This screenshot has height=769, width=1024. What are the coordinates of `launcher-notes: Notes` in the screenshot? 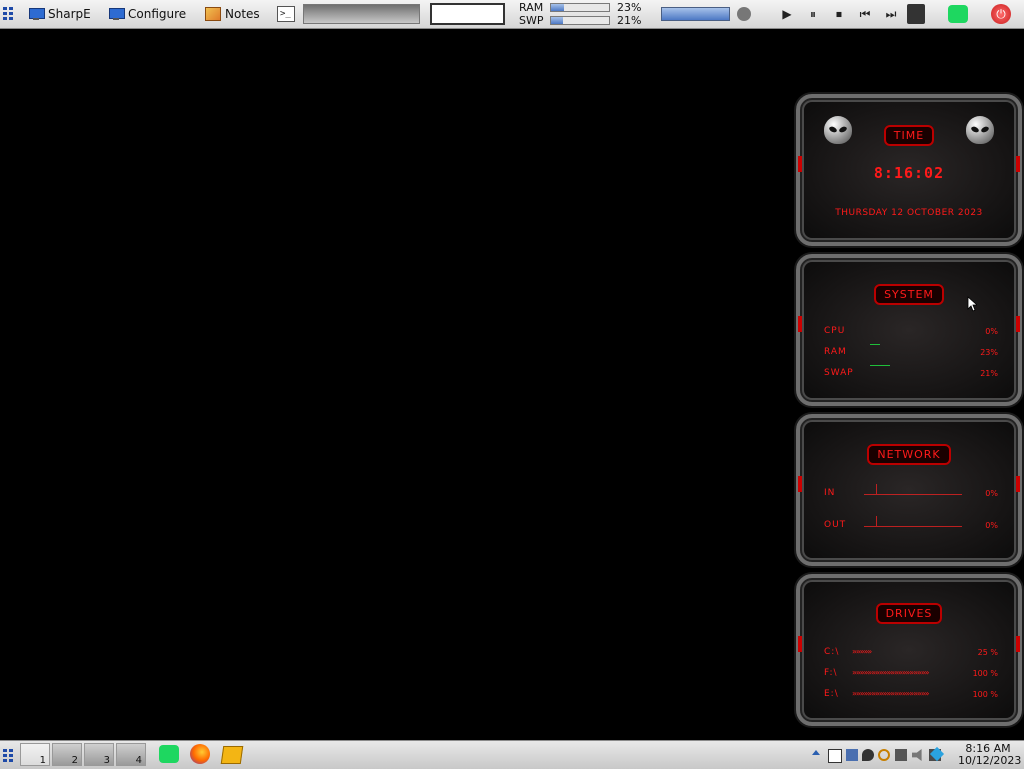 It's located at (232, 14).